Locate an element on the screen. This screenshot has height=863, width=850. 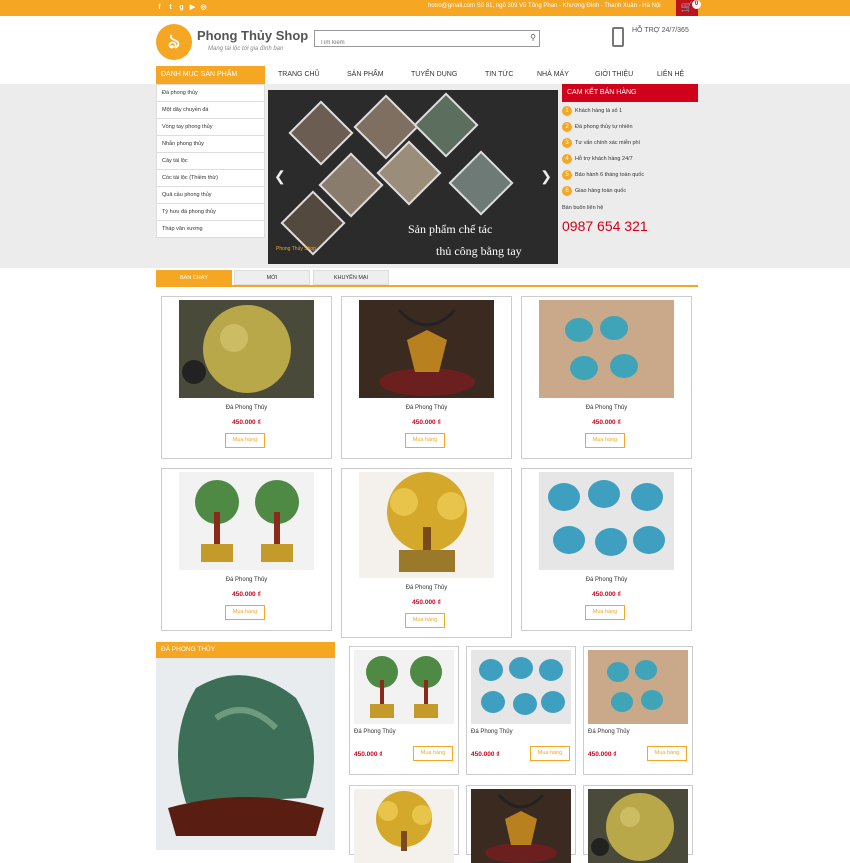
twitter-icon: t is located at coordinates (170, 7).